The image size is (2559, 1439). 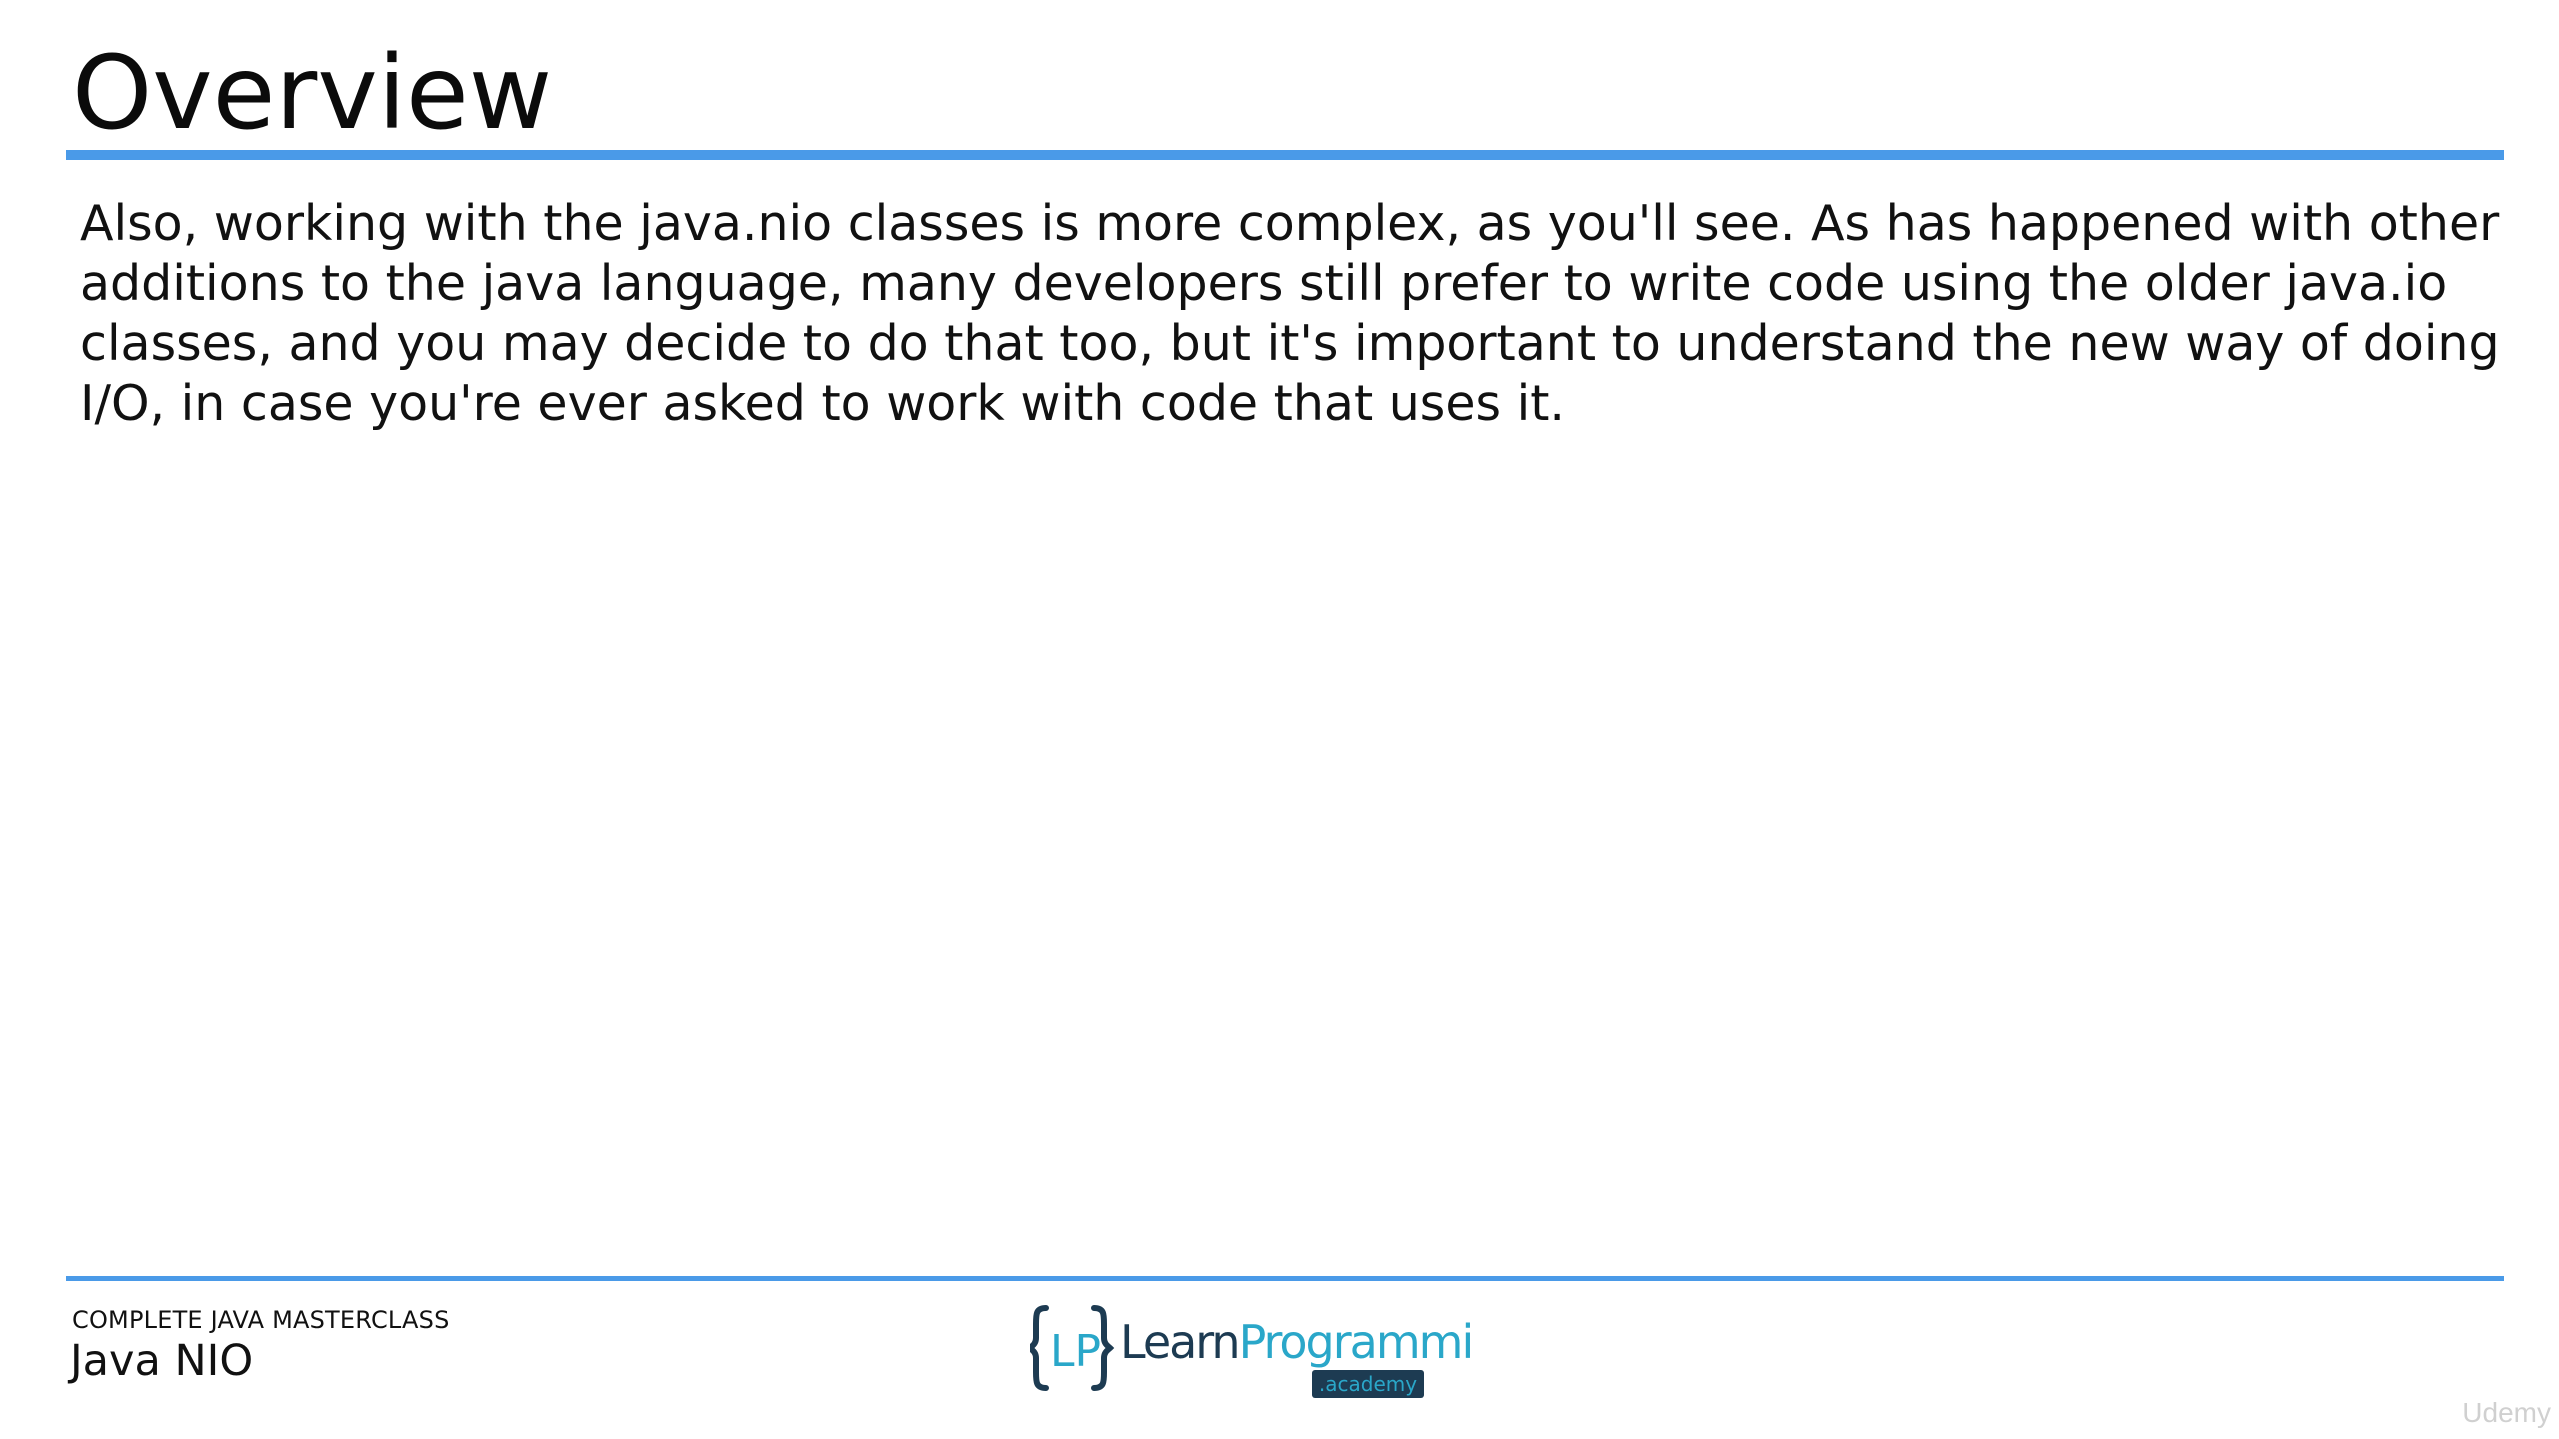 I want to click on left-brace-icon, so click(x=1039, y=1348).